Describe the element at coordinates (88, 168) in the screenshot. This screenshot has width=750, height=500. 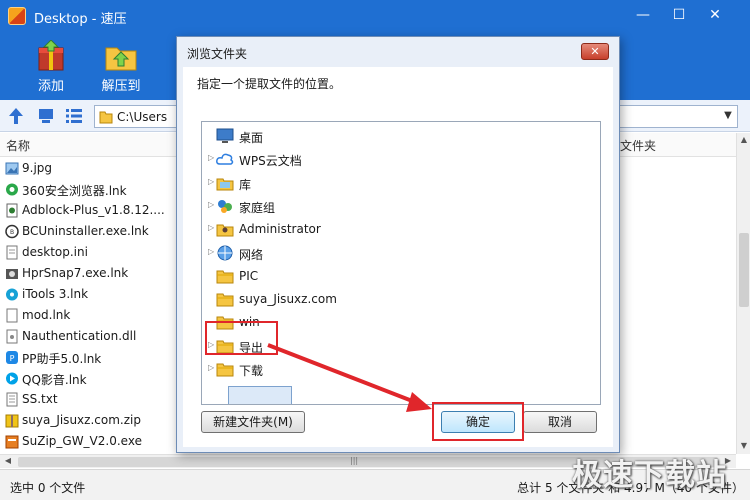
I see `file-row: 9.jpg` at that location.